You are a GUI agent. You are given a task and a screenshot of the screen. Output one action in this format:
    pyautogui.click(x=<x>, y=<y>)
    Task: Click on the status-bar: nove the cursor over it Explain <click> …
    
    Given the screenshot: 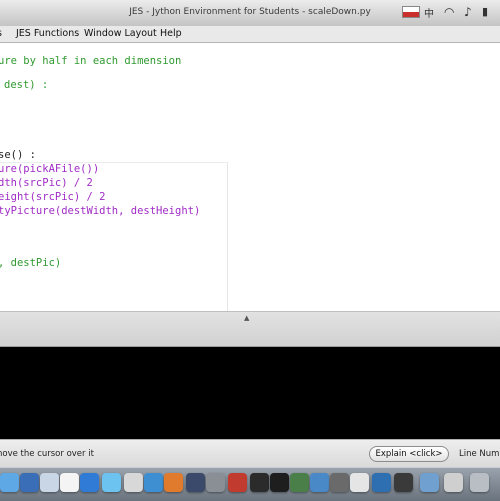 What is the action you would take?
    pyautogui.click(x=250, y=453)
    